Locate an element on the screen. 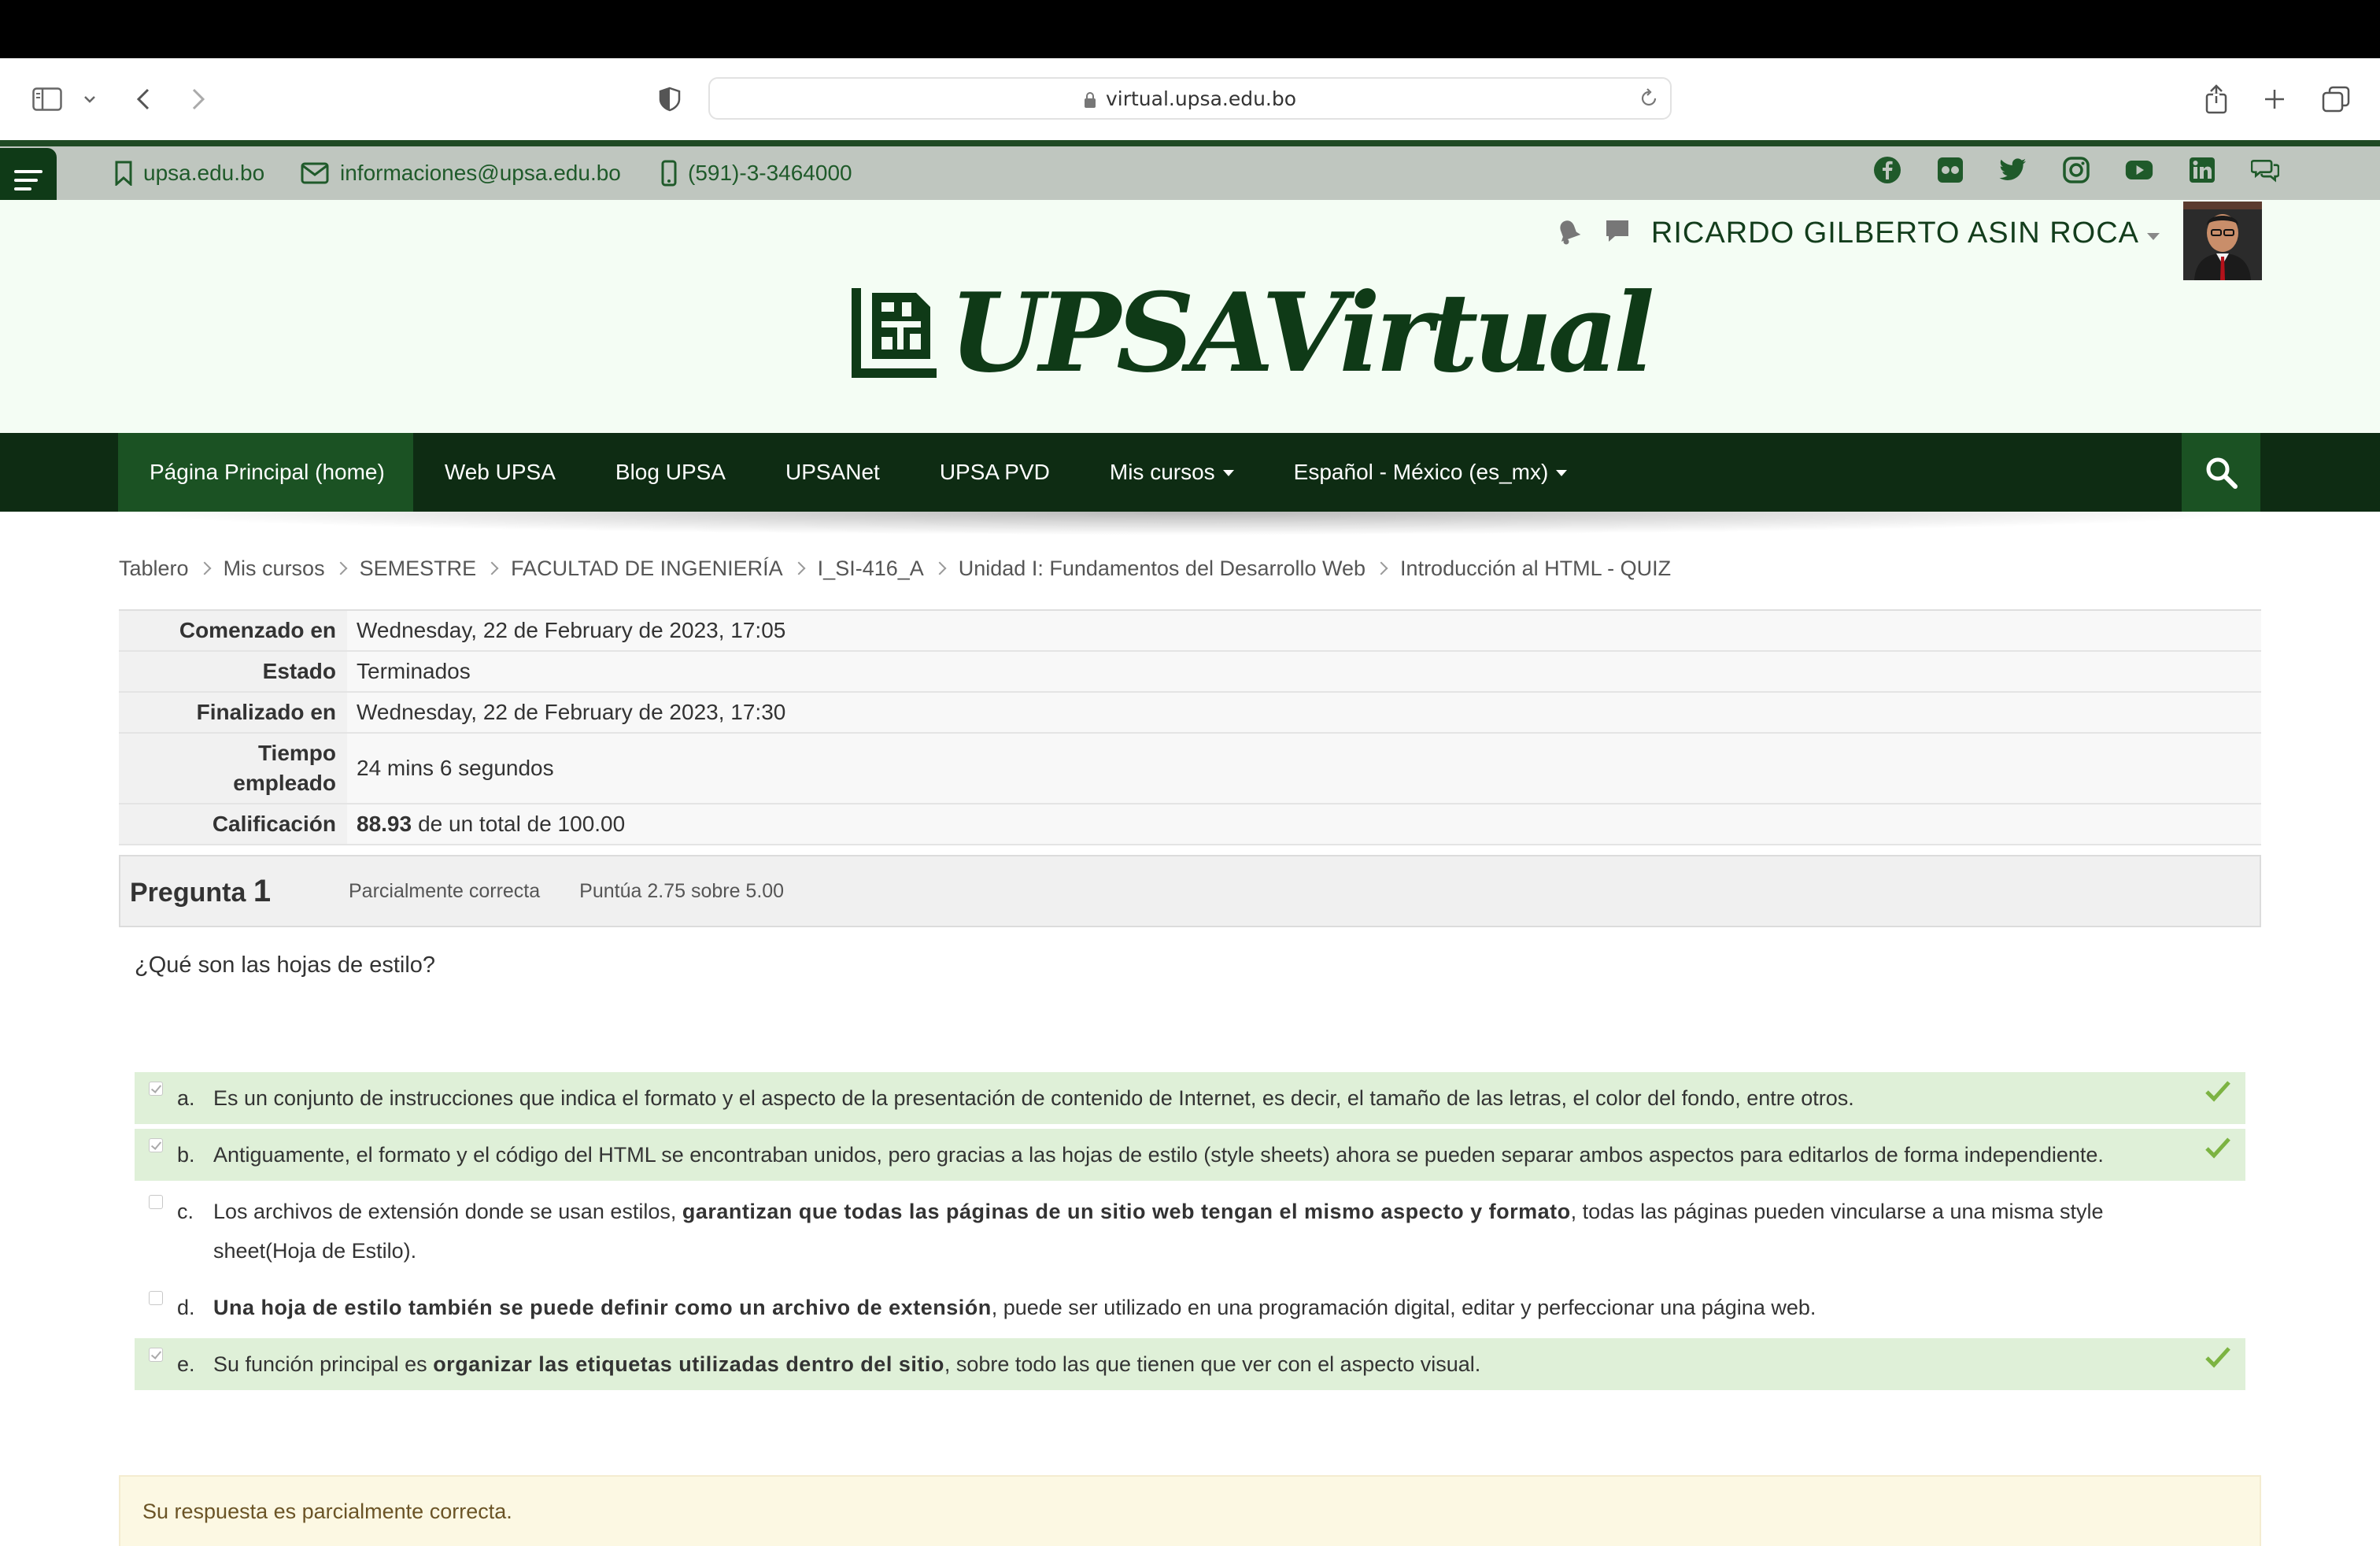  share-icon is located at coordinates (2216, 99).